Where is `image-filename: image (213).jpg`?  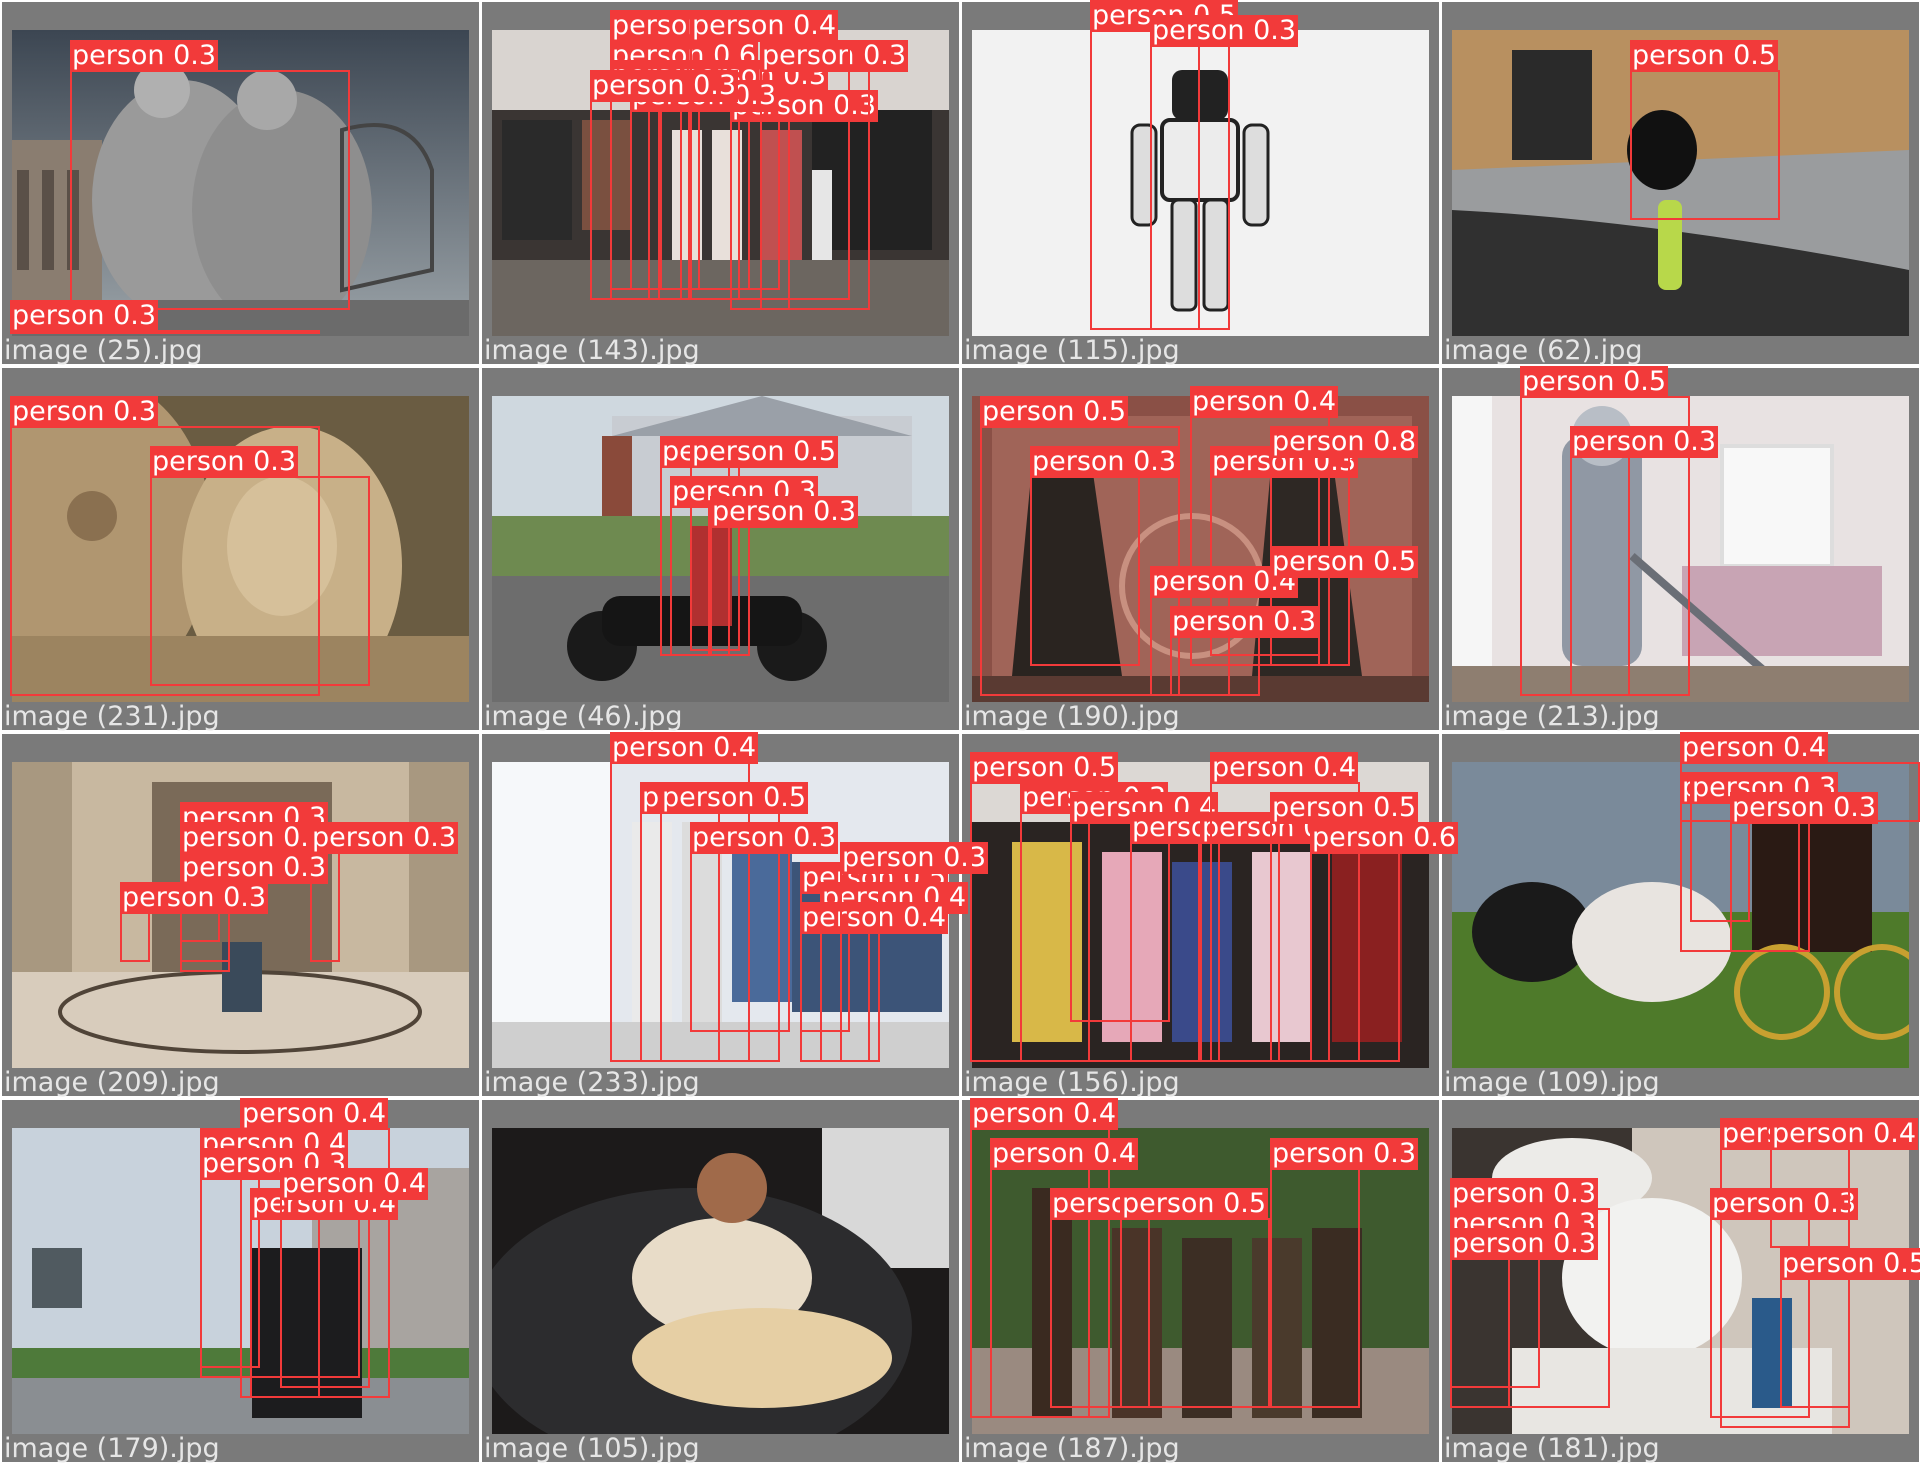 image-filename: image (213).jpg is located at coordinates (1552, 716).